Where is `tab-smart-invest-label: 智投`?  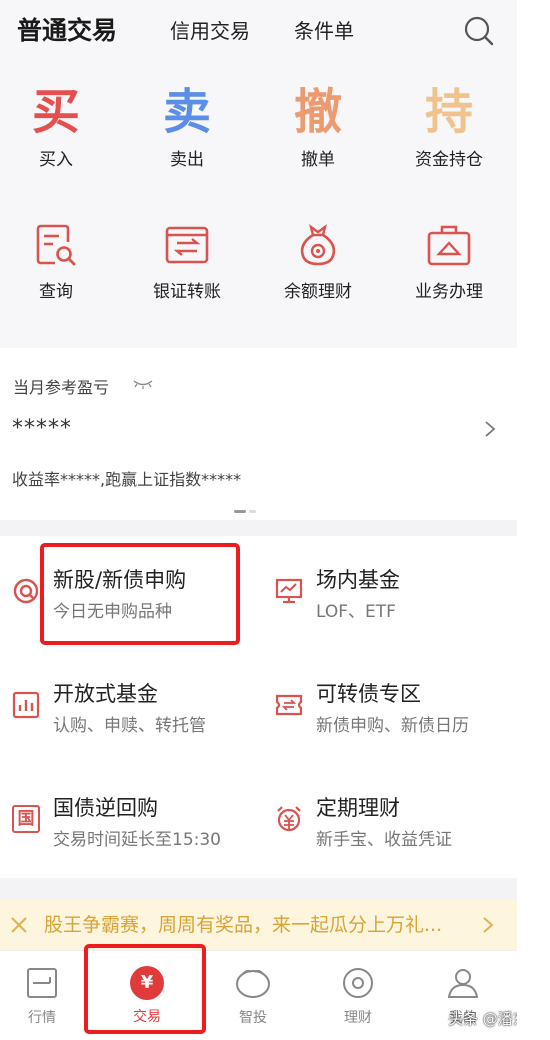
tab-smart-invest-label: 智投 is located at coordinates (253, 1018).